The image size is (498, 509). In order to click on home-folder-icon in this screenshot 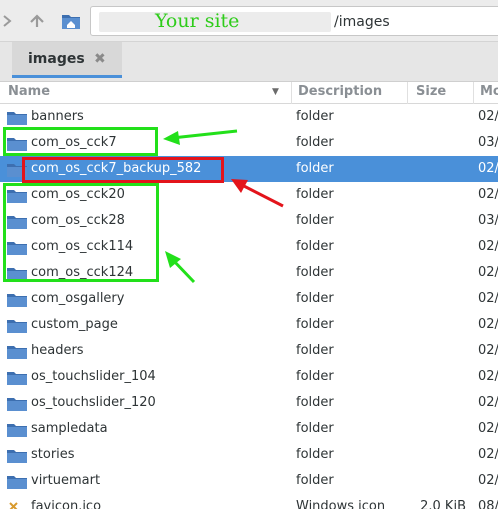, I will do `click(71, 21)`.